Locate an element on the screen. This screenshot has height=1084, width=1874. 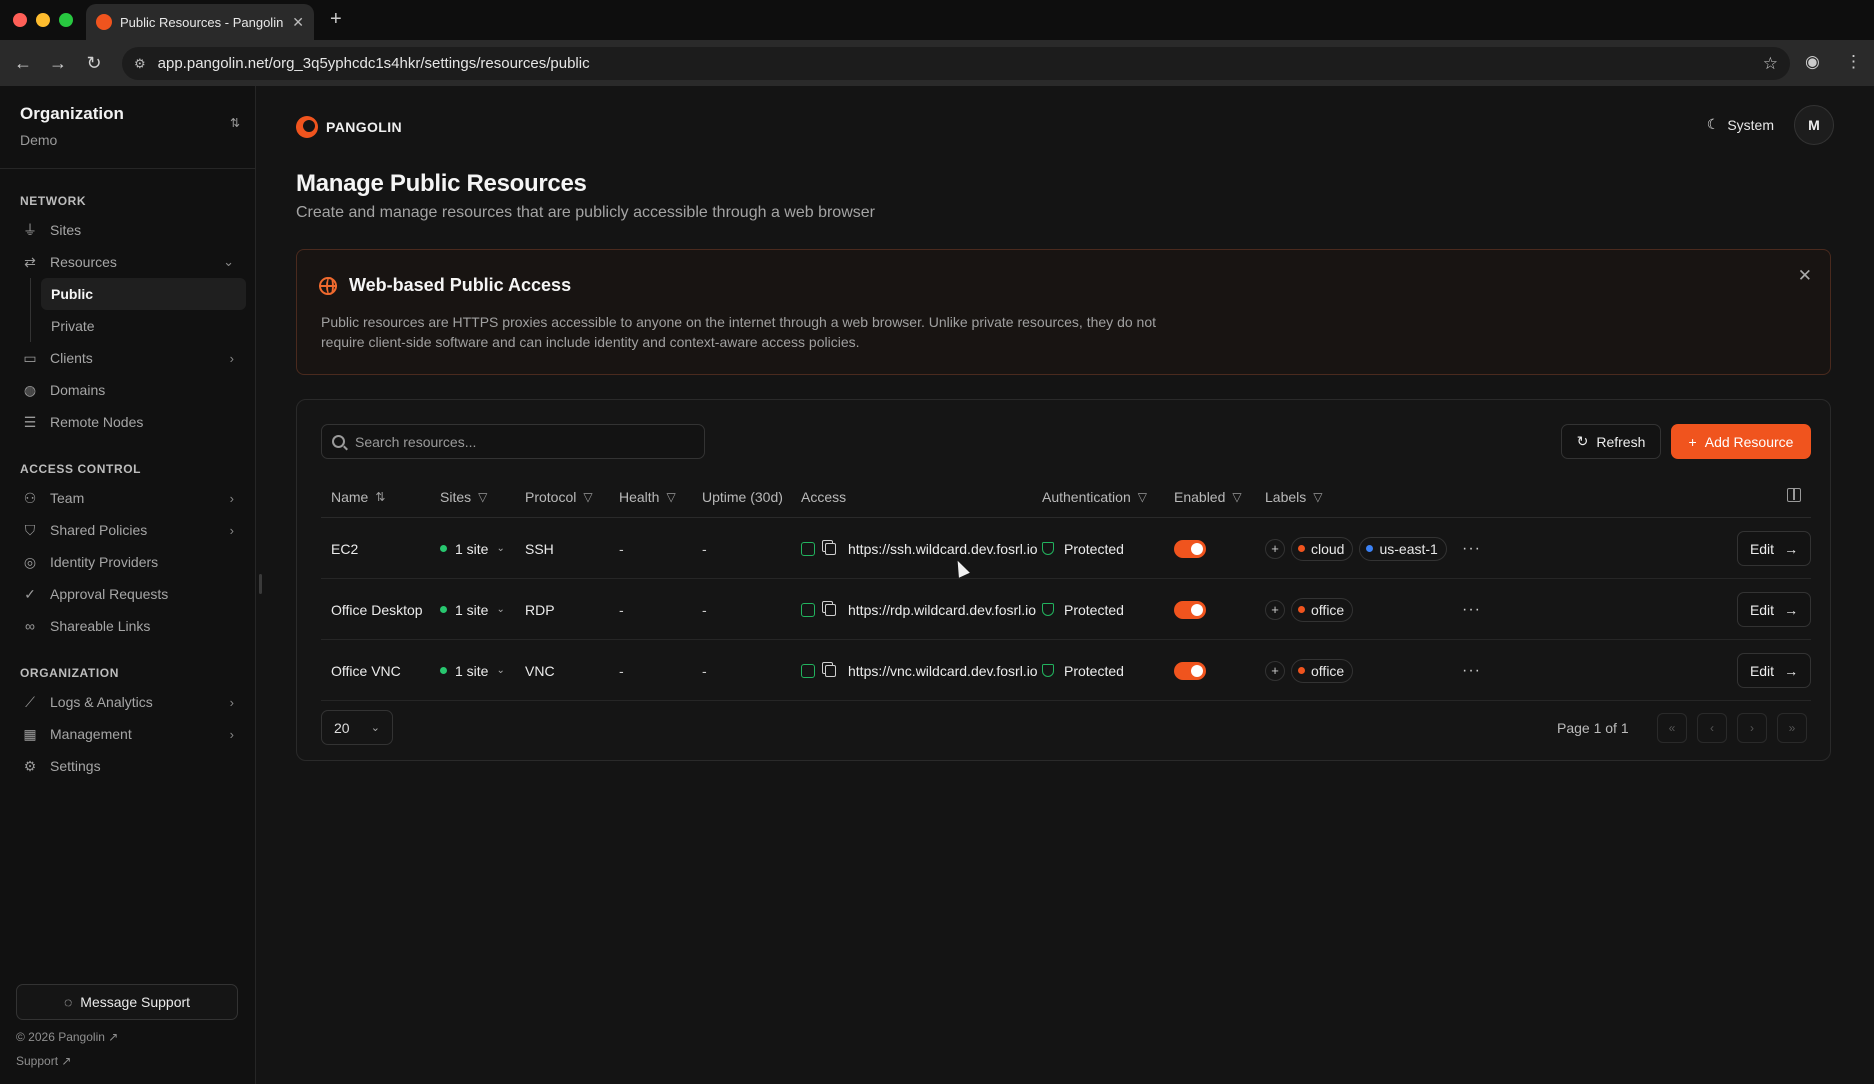
search-input is located at coordinates (515, 441).